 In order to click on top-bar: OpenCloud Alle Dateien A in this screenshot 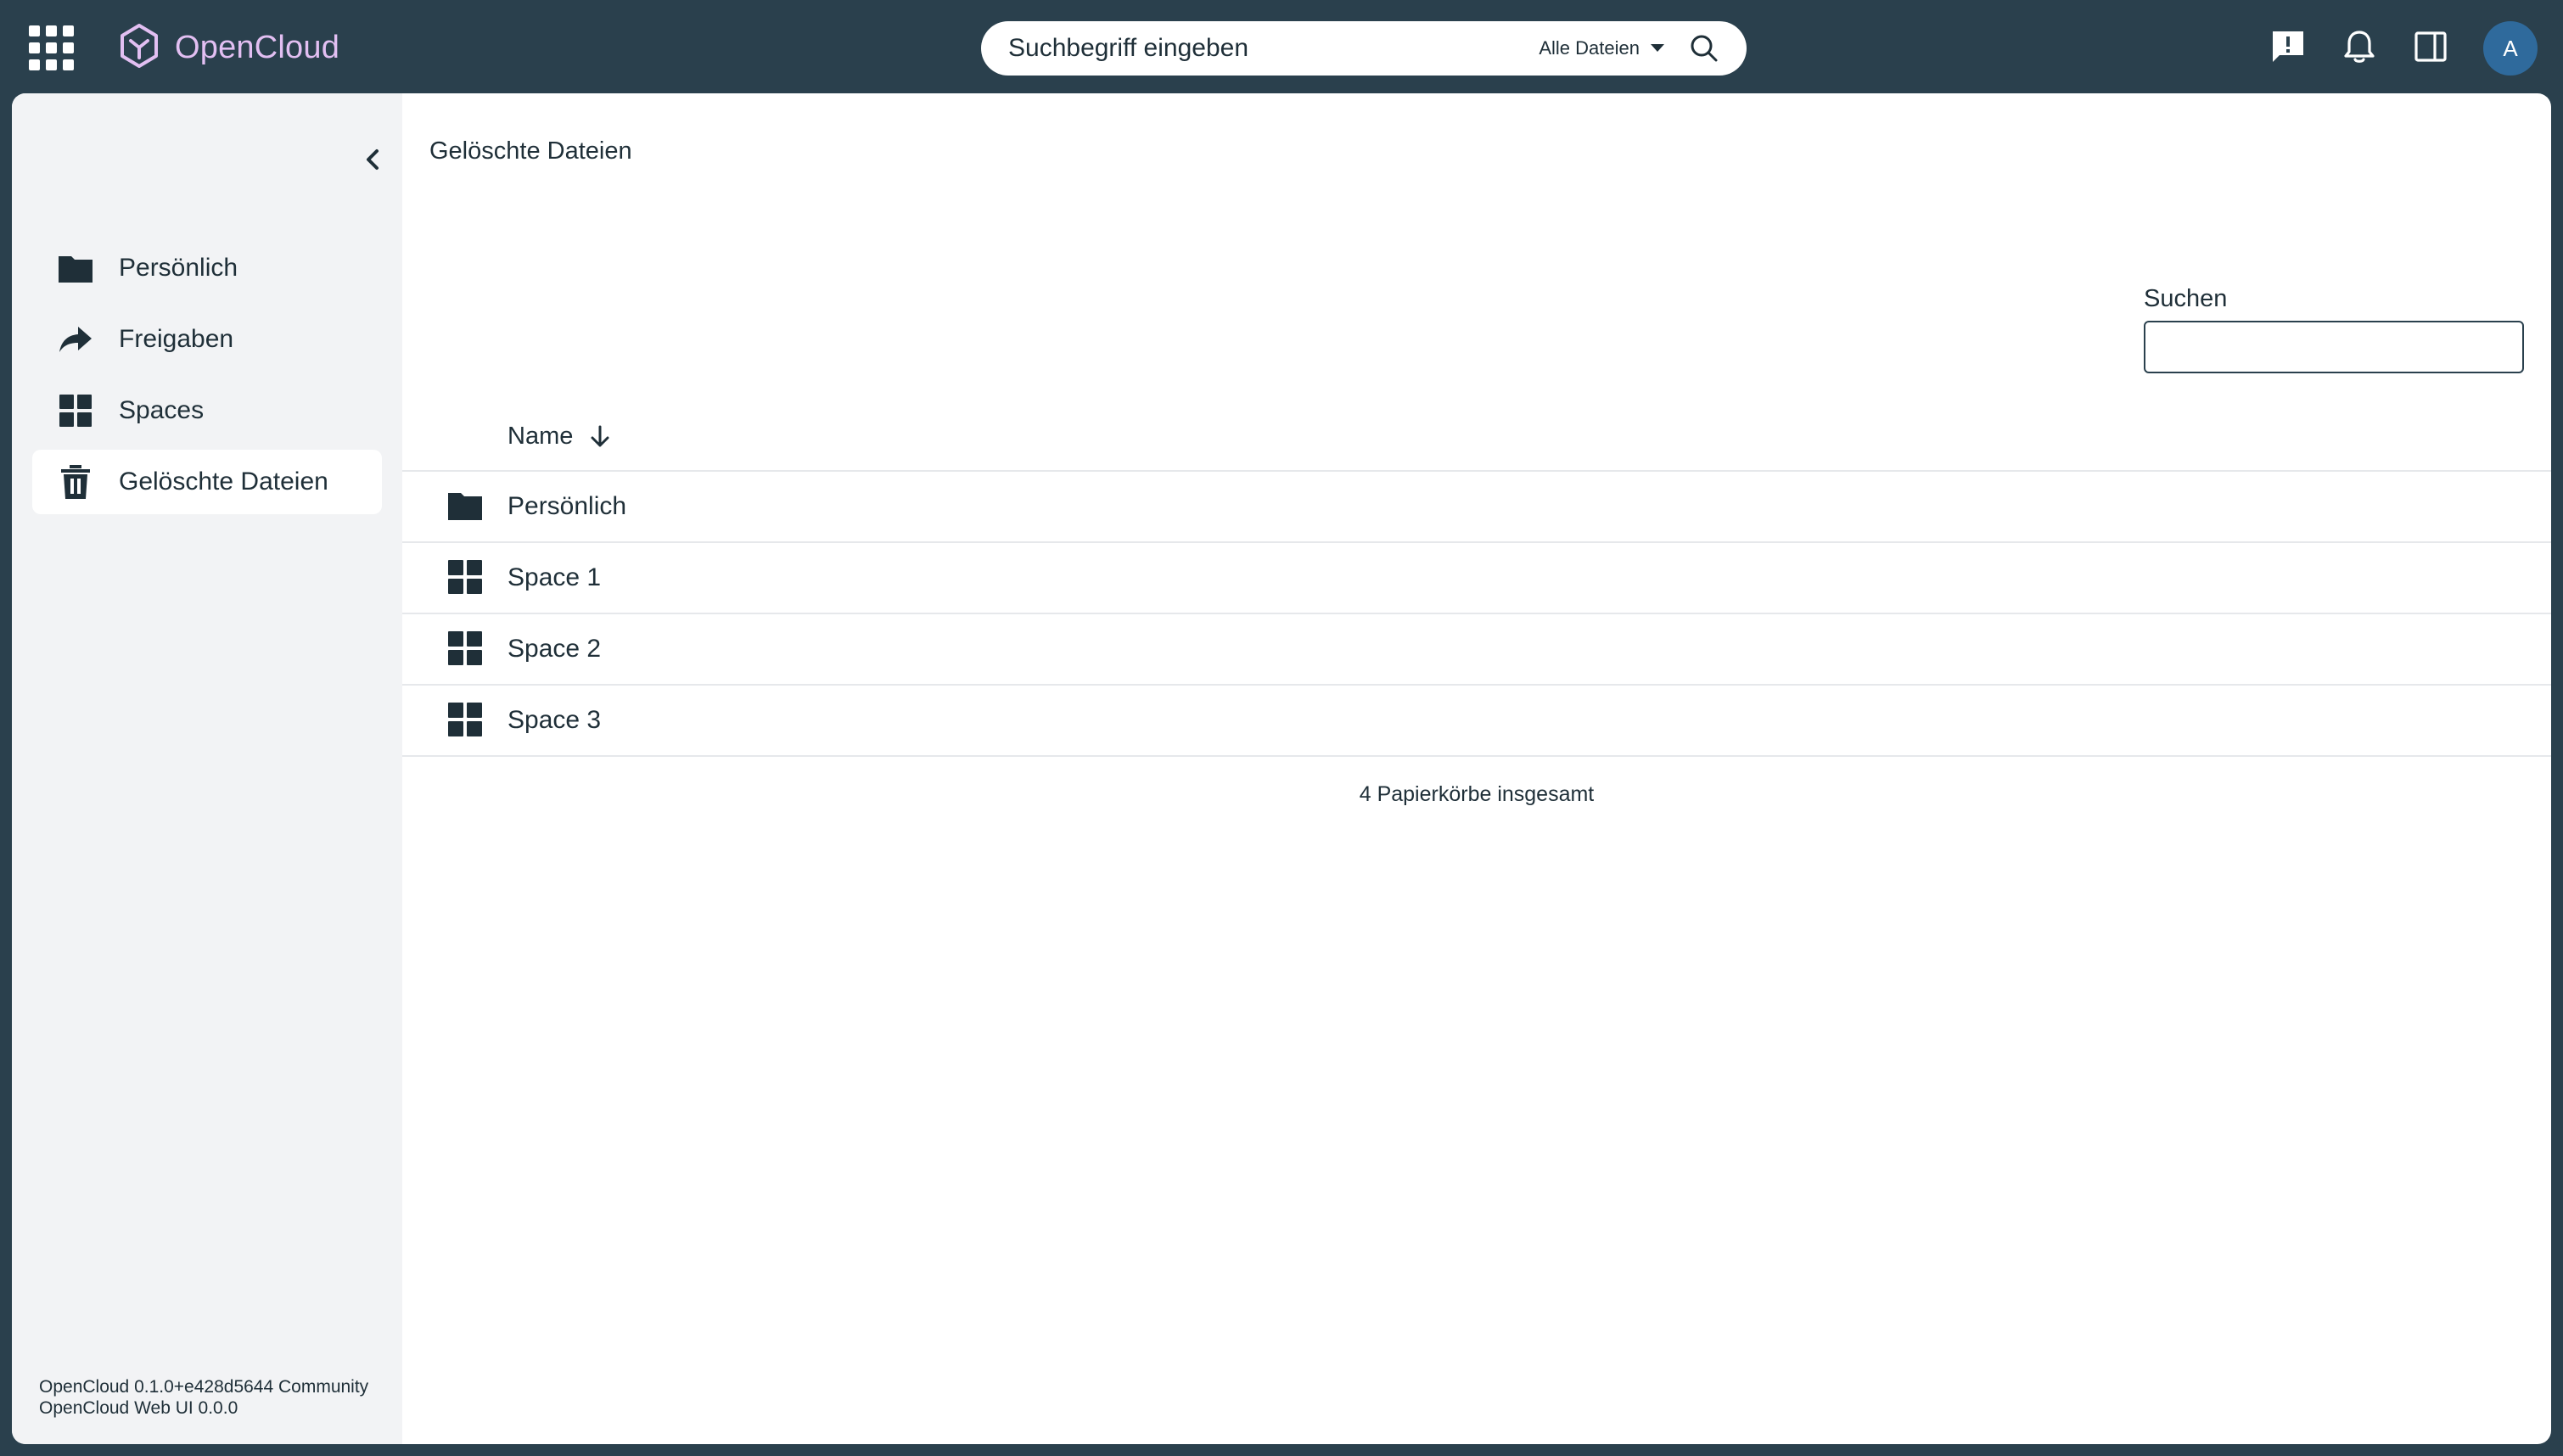, I will do `click(1281, 46)`.